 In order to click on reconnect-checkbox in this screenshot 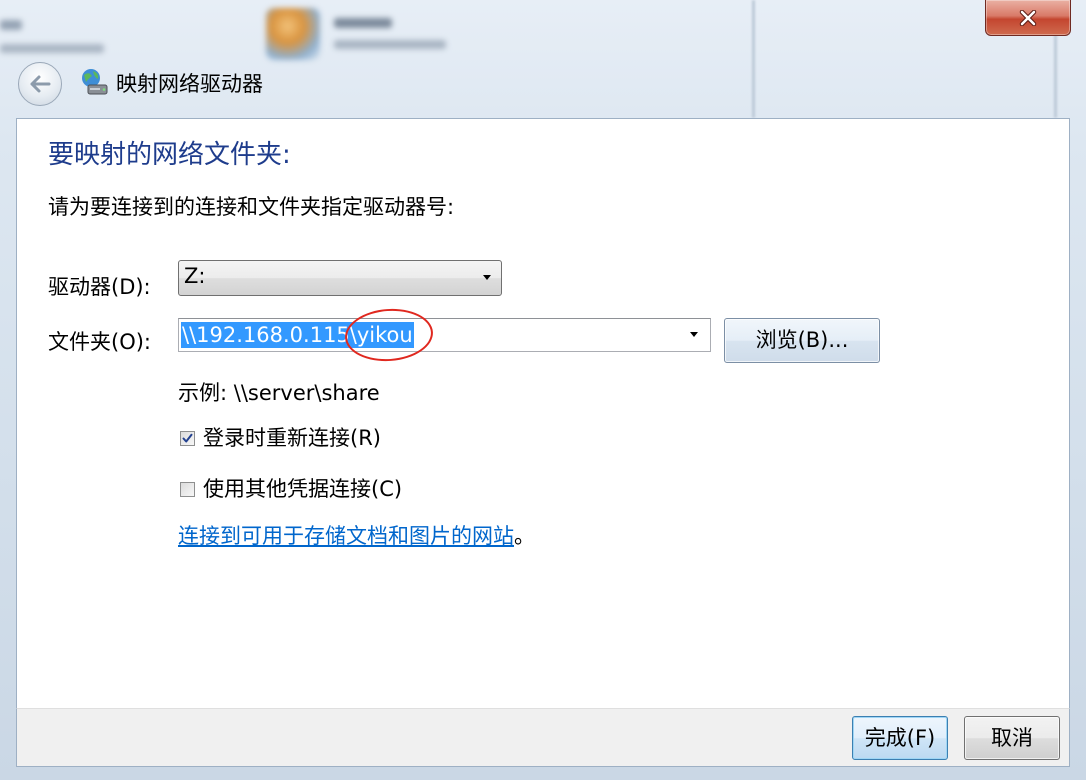, I will do `click(187, 438)`.